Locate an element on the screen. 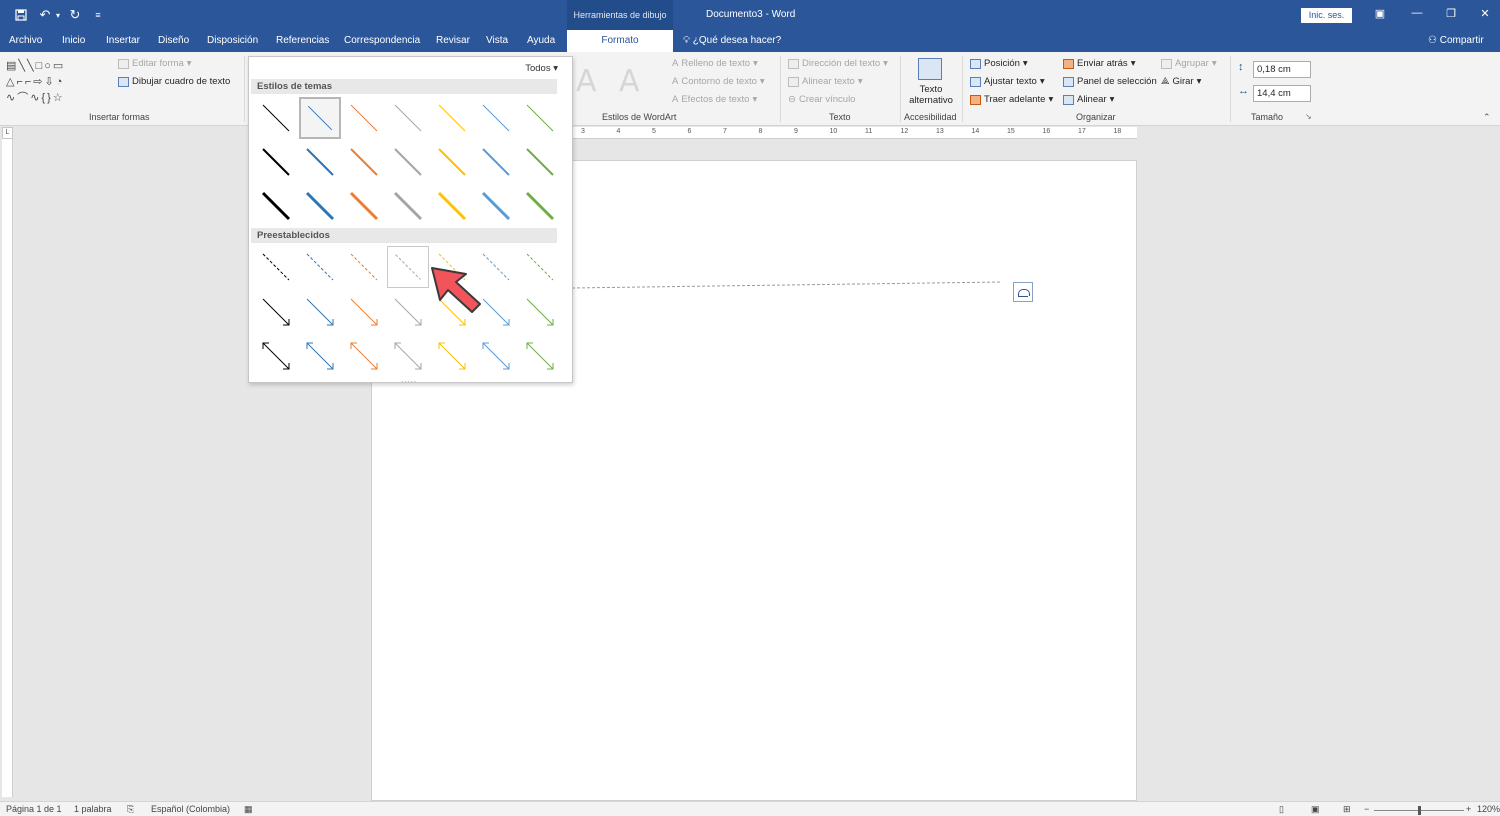 Image resolution: width=1500 pixels, height=816 pixels. tab-vista: Vista is located at coordinates (497, 41).